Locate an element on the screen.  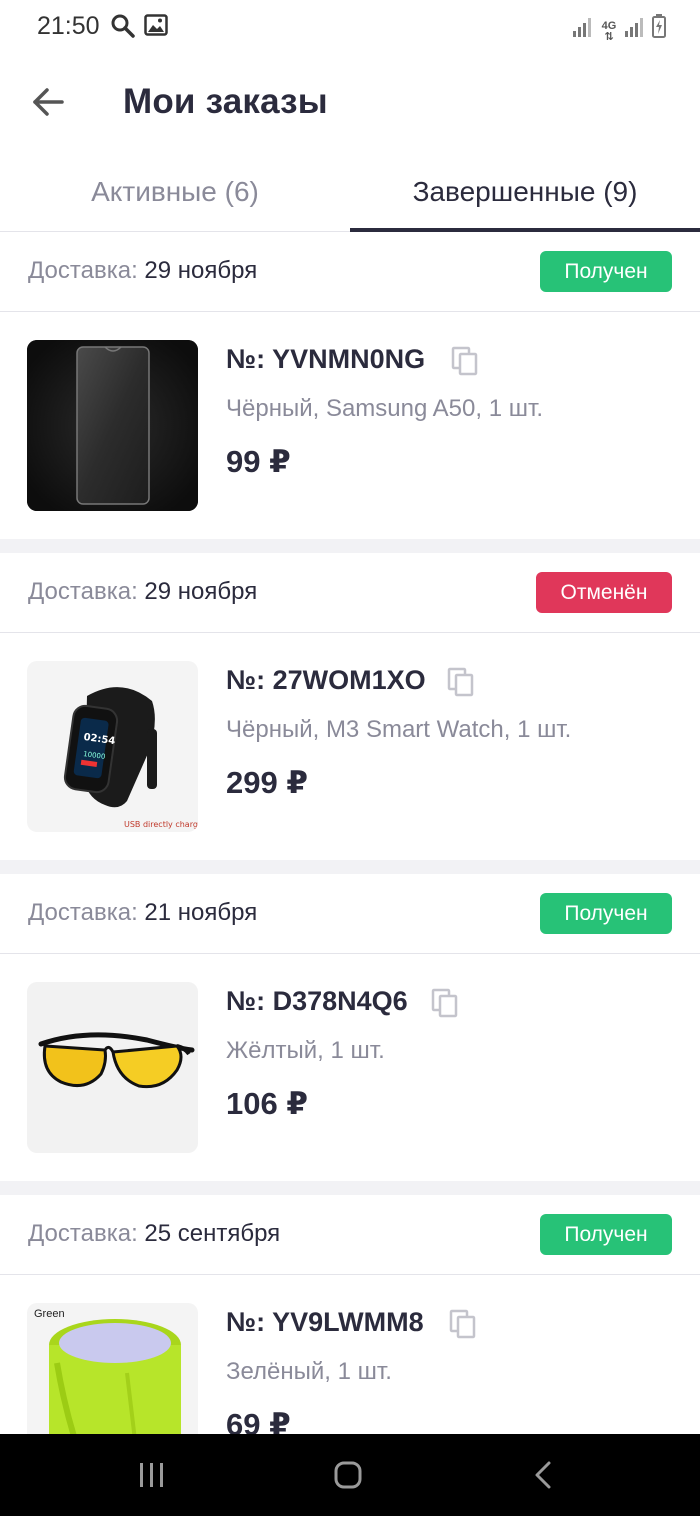
product-image-screen-protector is located at coordinates (112, 425).